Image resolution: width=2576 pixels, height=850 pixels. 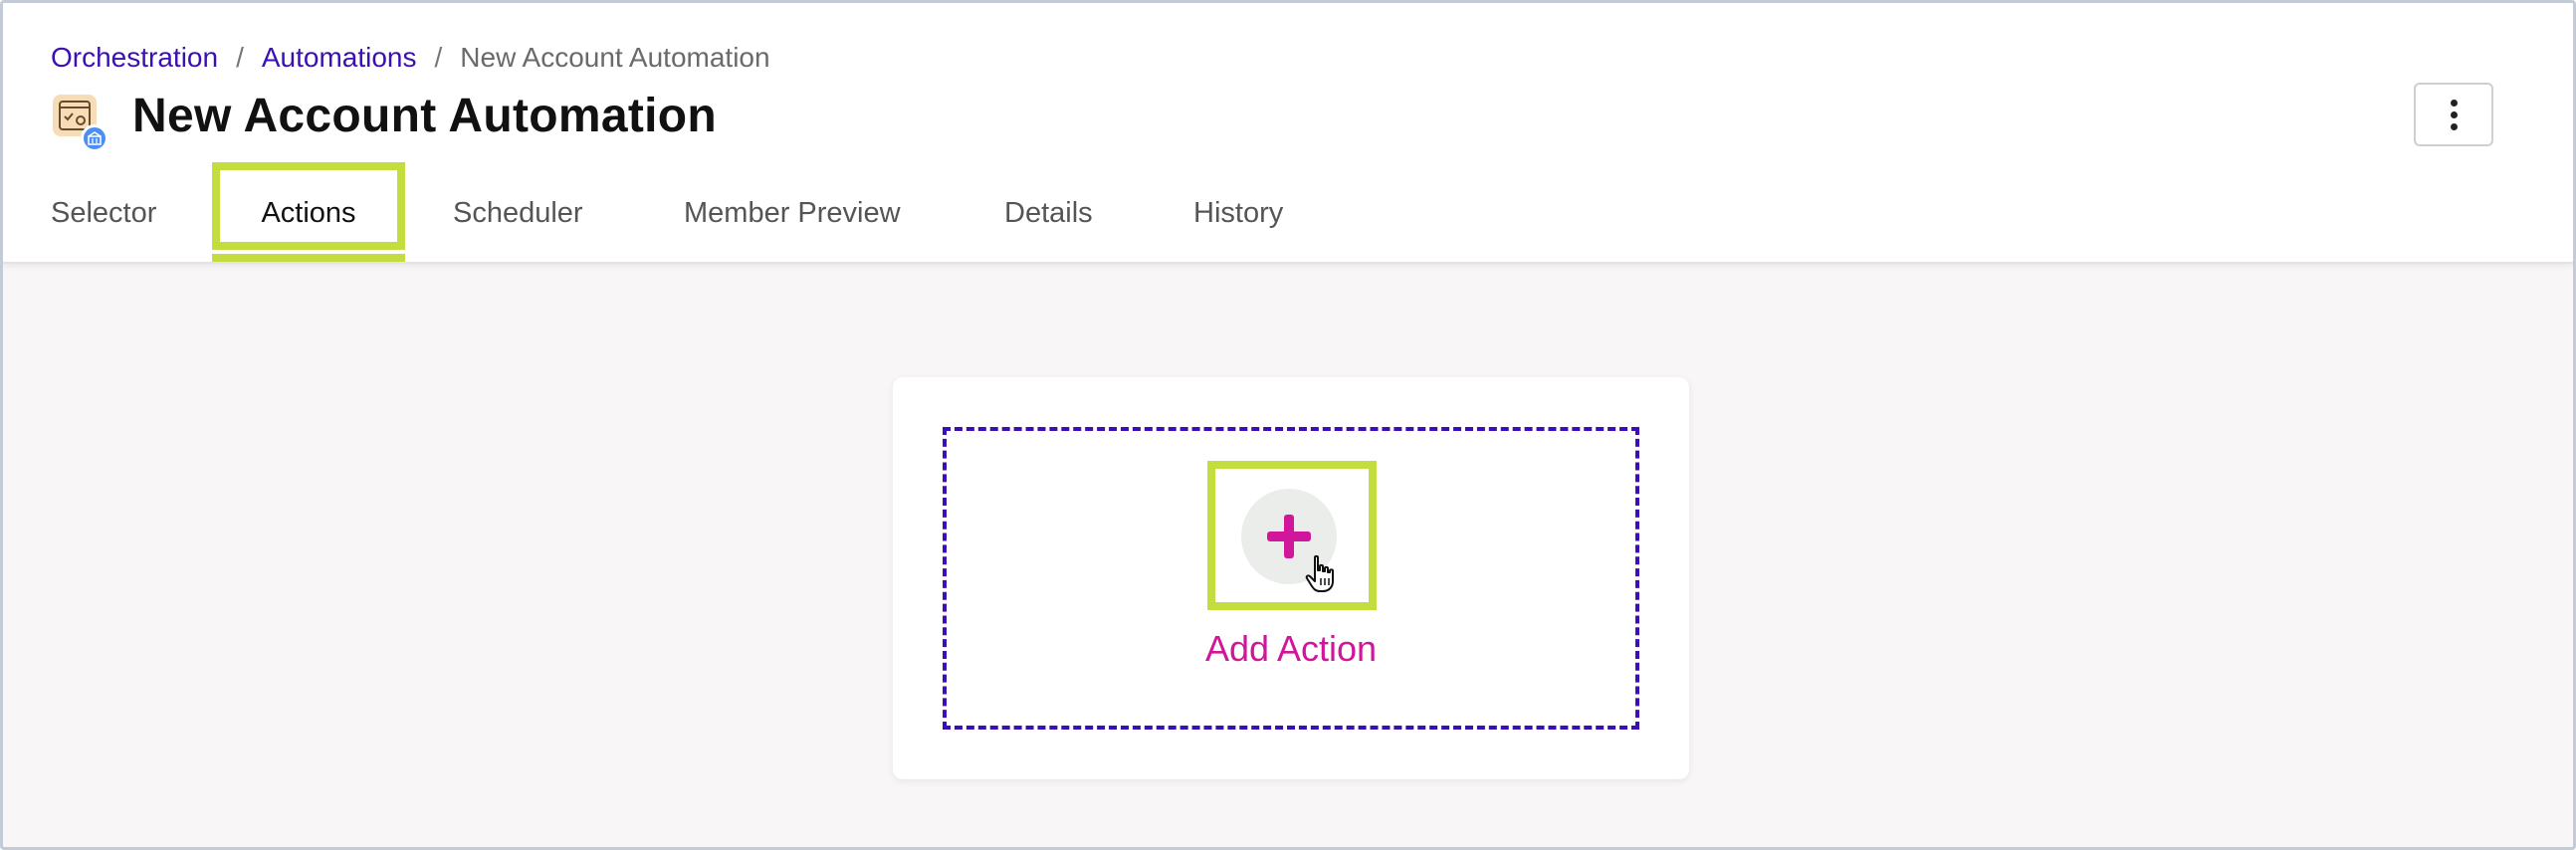 I want to click on breadcrumb-automations: Automations, so click(x=339, y=58).